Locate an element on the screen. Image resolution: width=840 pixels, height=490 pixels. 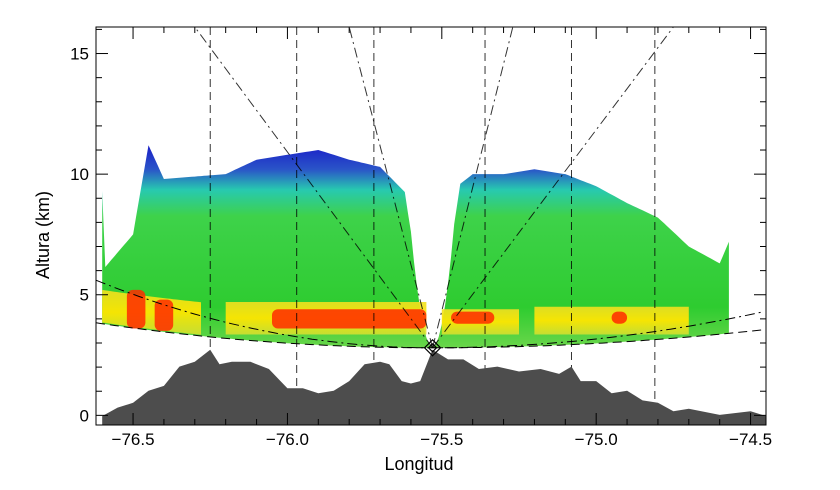
x-tick-label: −75.5 is located at coordinates (441, 439).